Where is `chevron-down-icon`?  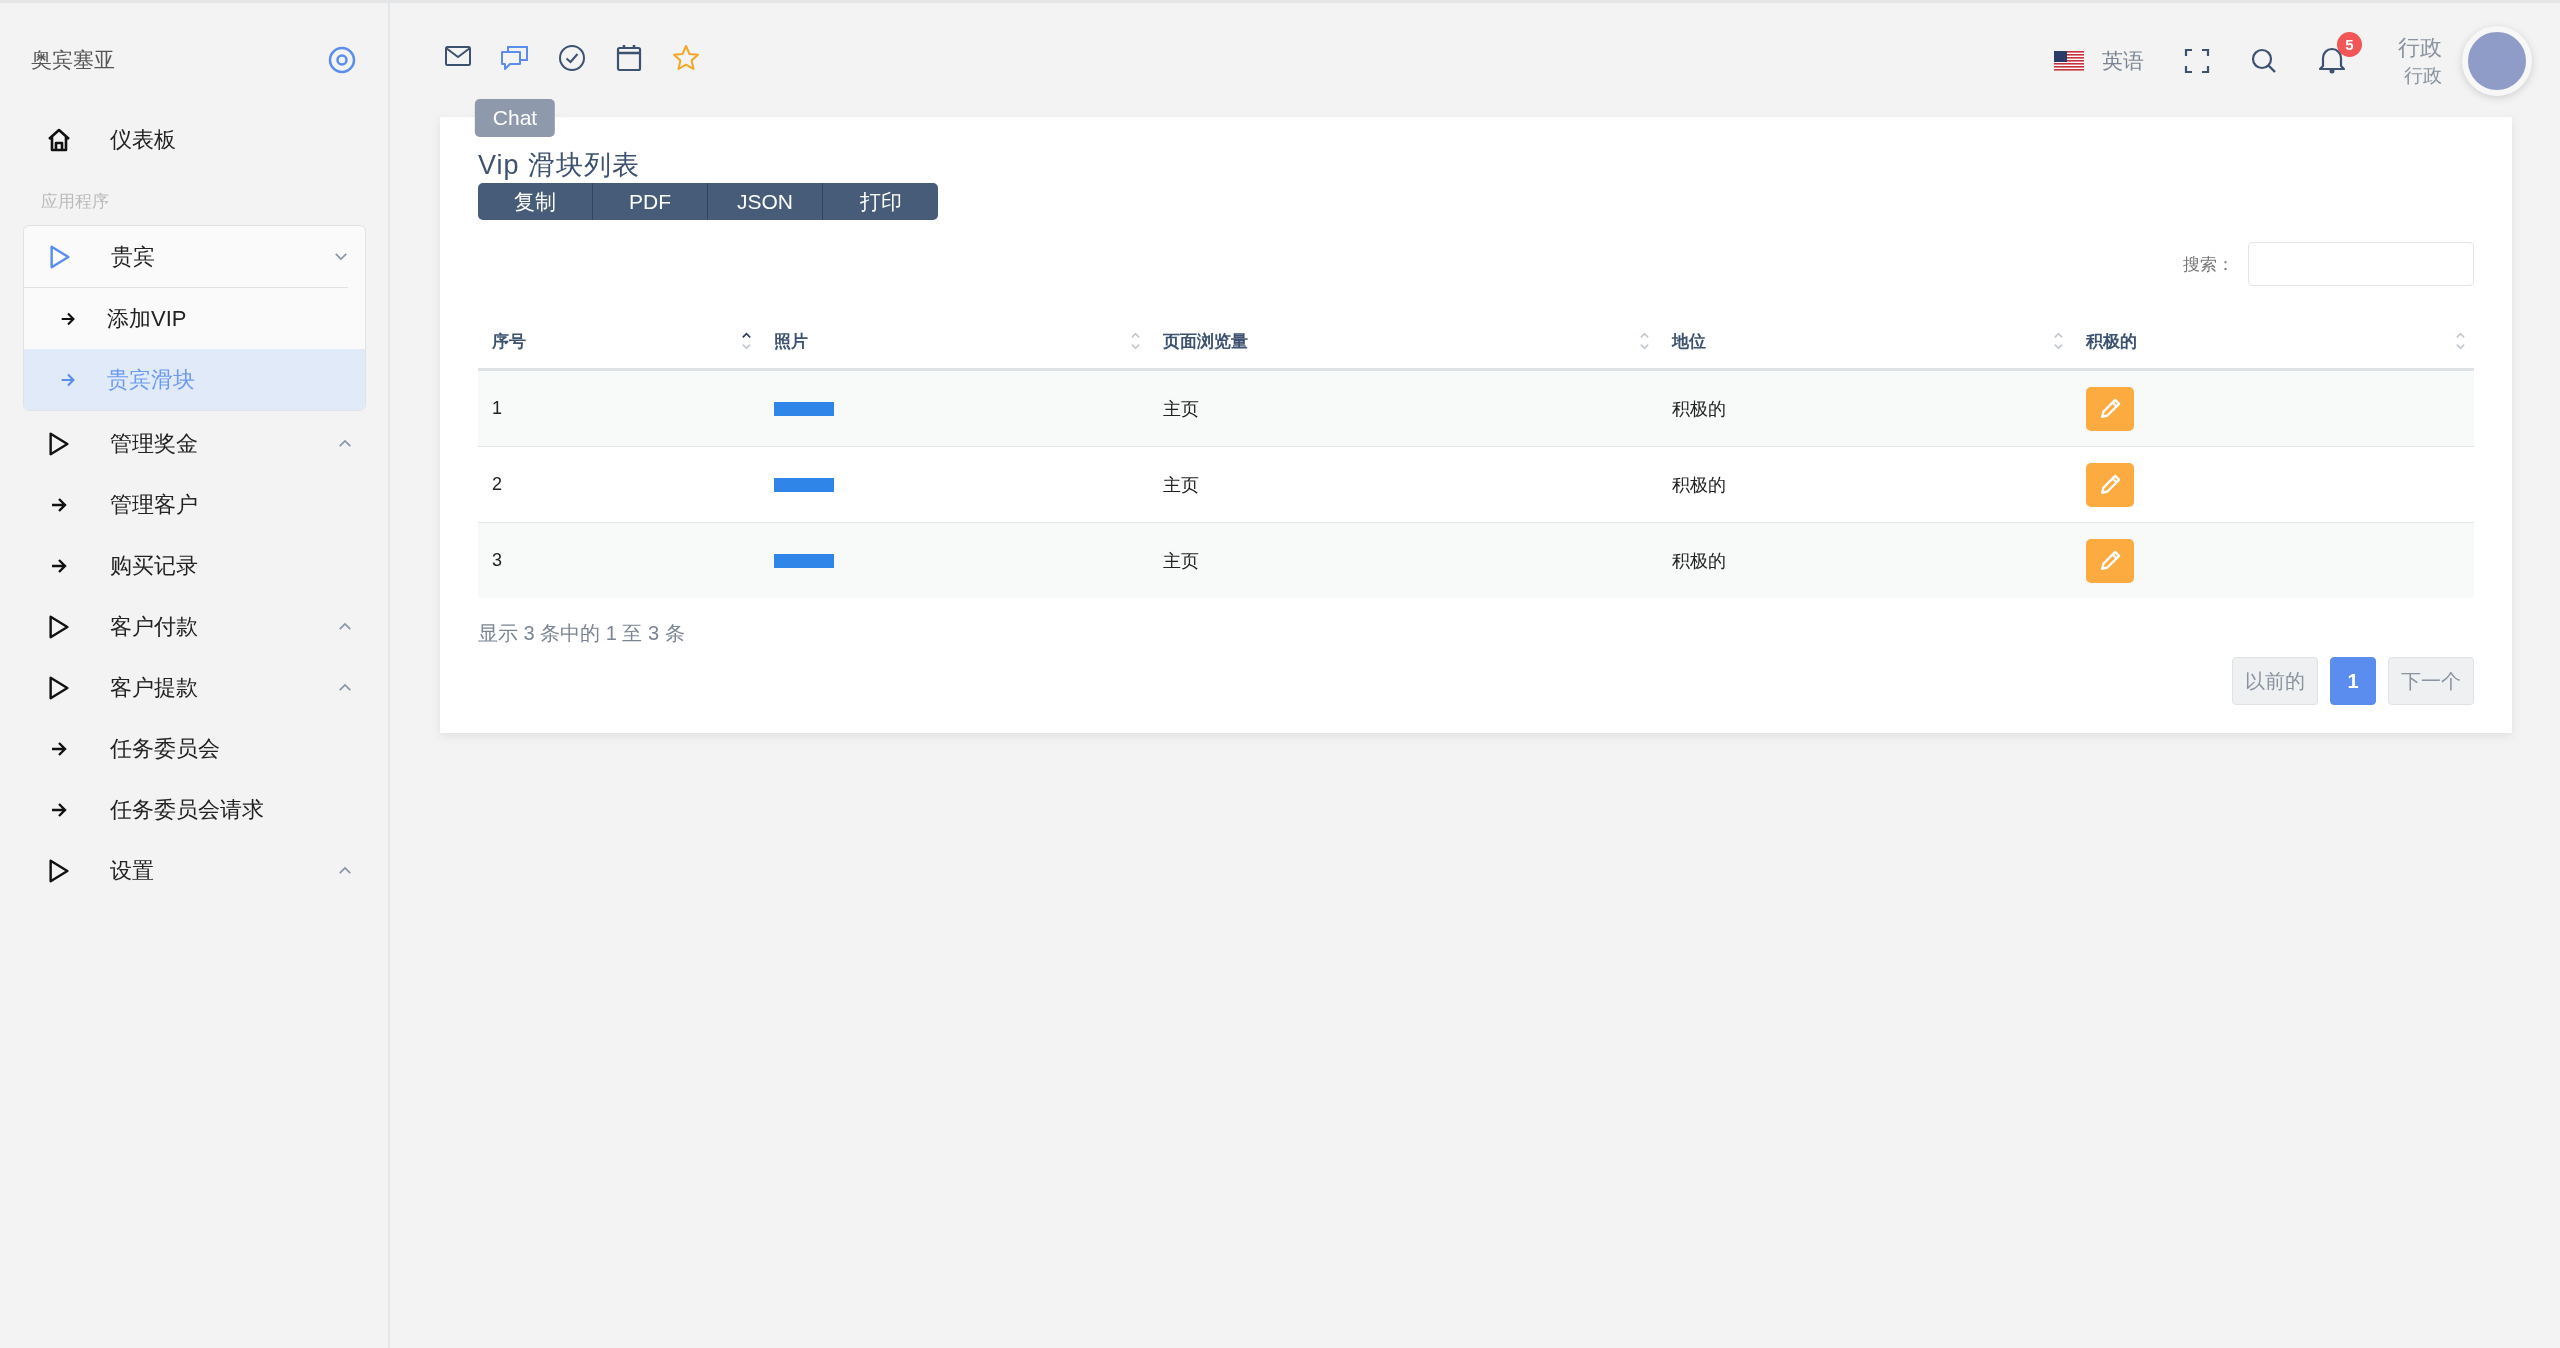
chevron-down-icon is located at coordinates (341, 256).